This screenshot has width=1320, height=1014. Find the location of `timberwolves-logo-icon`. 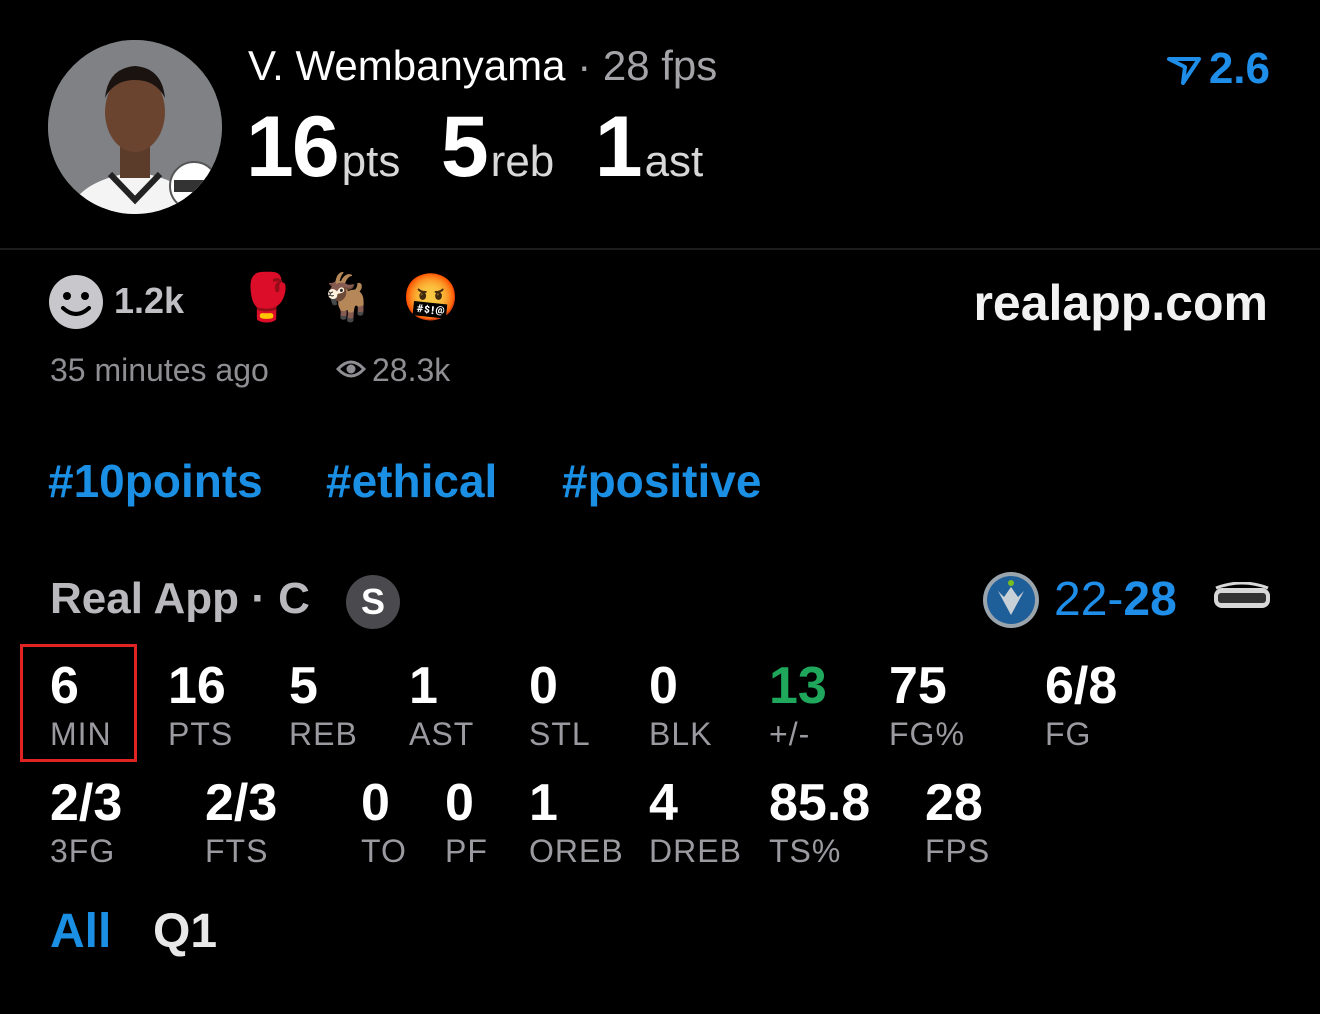

timberwolves-logo-icon is located at coordinates (1011, 602).